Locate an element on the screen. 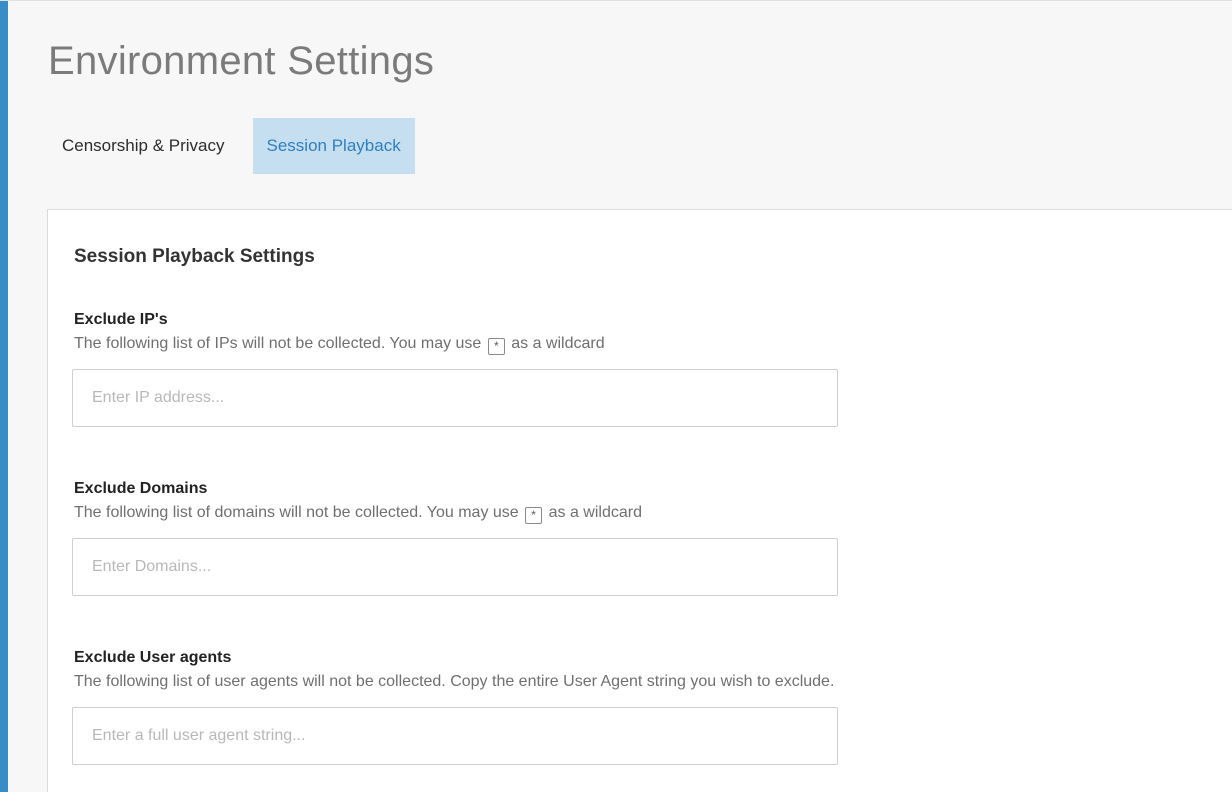 The image size is (1232, 792). exclude-user-agents-input is located at coordinates (455, 736).